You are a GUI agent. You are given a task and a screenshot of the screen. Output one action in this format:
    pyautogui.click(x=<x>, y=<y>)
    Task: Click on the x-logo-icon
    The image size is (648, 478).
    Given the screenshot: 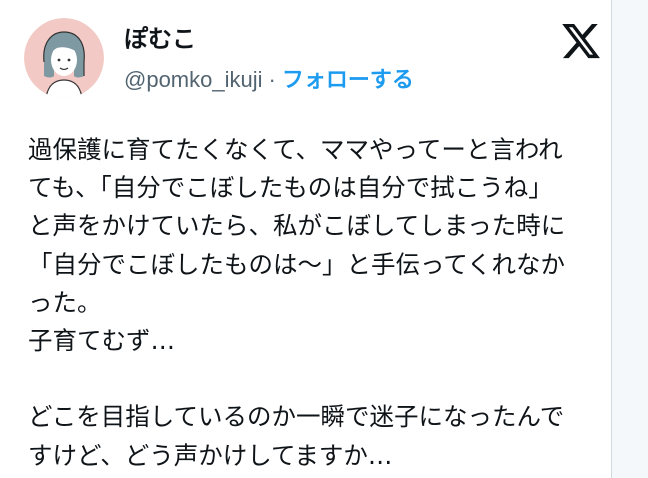 What is the action you would take?
    pyautogui.click(x=581, y=41)
    